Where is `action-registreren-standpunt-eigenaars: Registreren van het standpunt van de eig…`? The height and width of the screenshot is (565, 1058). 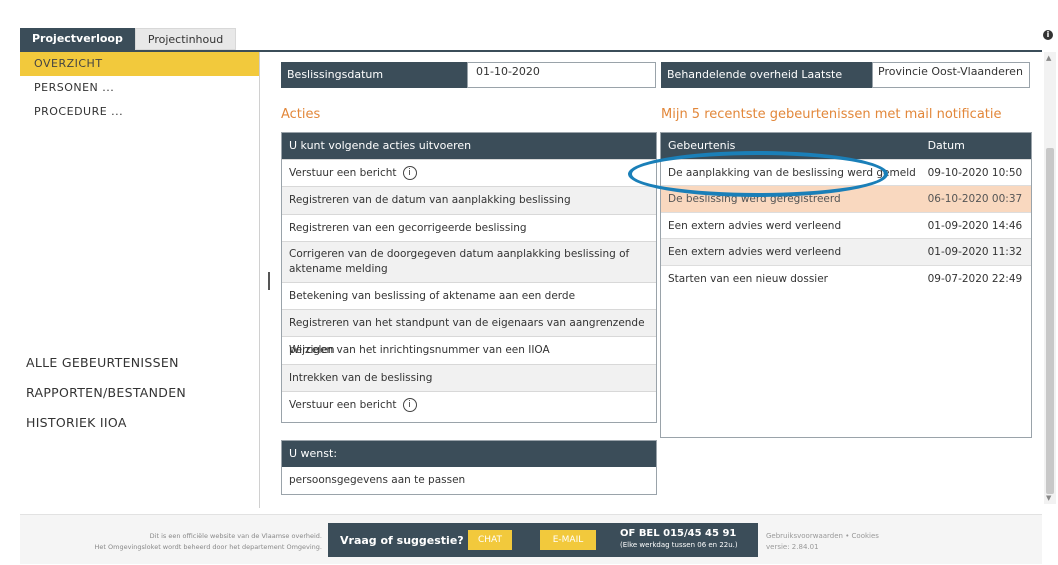 action-registreren-standpunt-eigenaars: Registreren van het standpunt van de eig… is located at coordinates (469, 332).